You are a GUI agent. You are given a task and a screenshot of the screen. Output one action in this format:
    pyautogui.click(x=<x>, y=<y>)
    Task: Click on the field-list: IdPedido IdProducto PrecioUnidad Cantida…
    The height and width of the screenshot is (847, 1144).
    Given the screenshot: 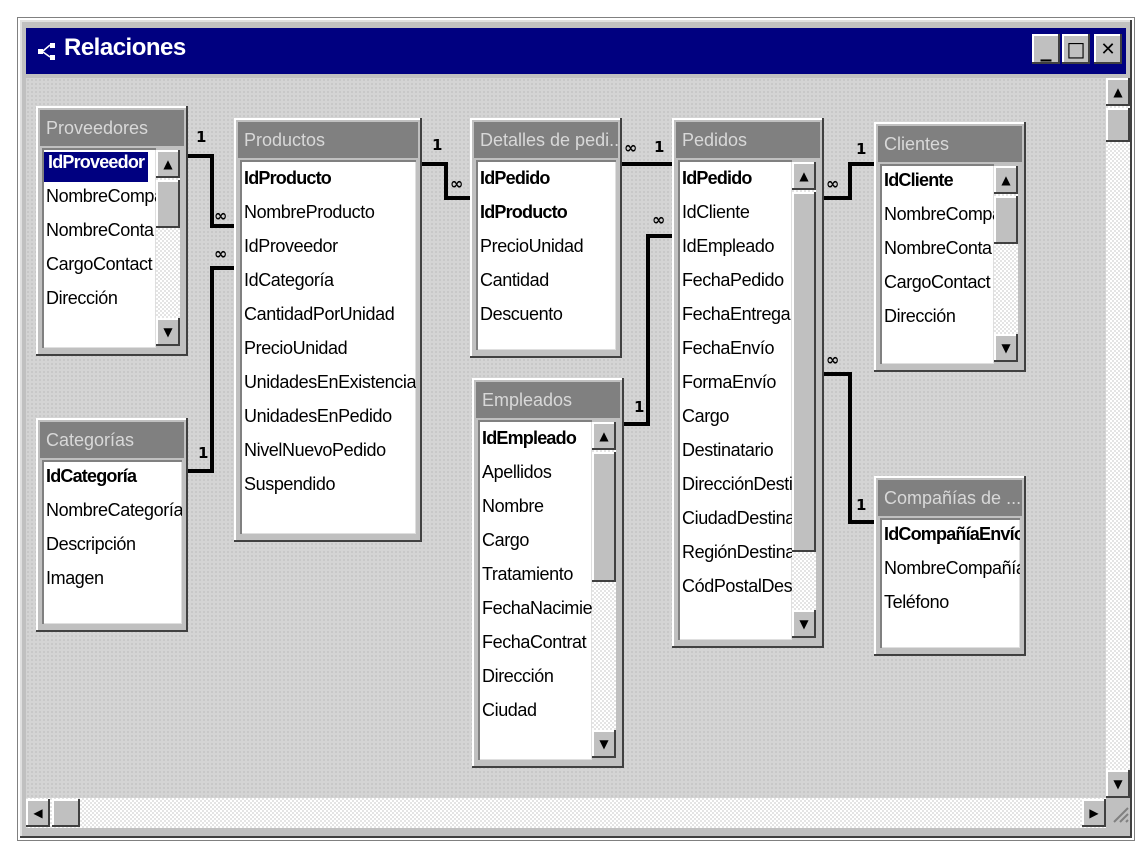 What is the action you would take?
    pyautogui.click(x=546, y=255)
    